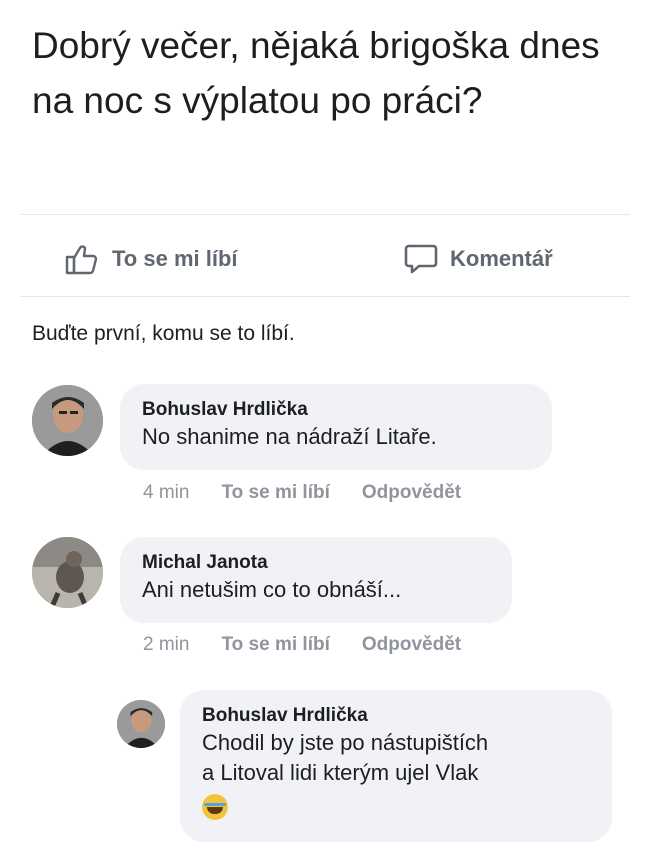 Image resolution: width=664 pixels, height=857 pixels. What do you see at coordinates (289, 436) in the screenshot?
I see `comment-text: No shanime na nádraží Litaře.` at bounding box center [289, 436].